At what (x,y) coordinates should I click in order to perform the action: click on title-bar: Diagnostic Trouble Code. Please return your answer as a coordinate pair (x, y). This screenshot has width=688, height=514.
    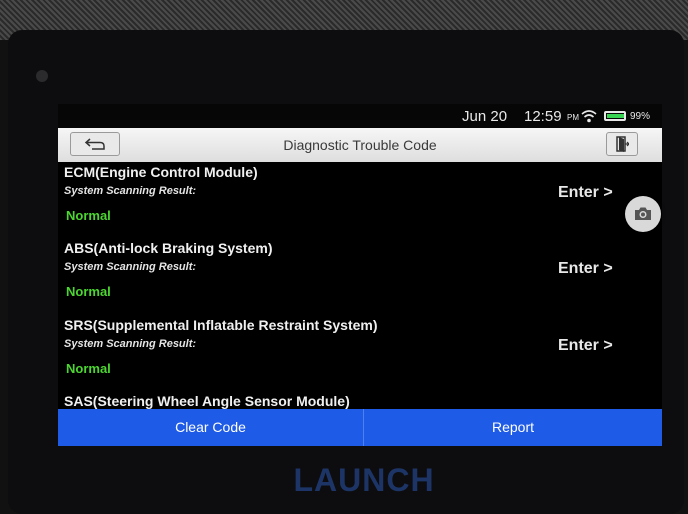
    Looking at the image, I should click on (360, 145).